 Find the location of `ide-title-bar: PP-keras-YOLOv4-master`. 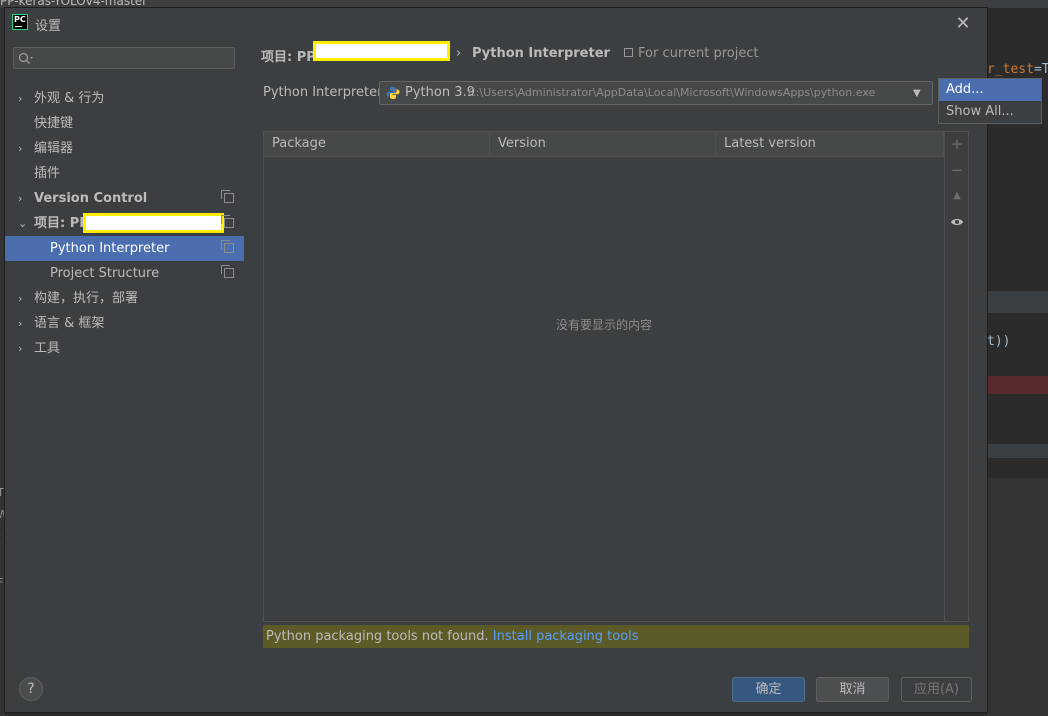

ide-title-bar: PP-keras-YOLOv4-master is located at coordinates (524, 4).